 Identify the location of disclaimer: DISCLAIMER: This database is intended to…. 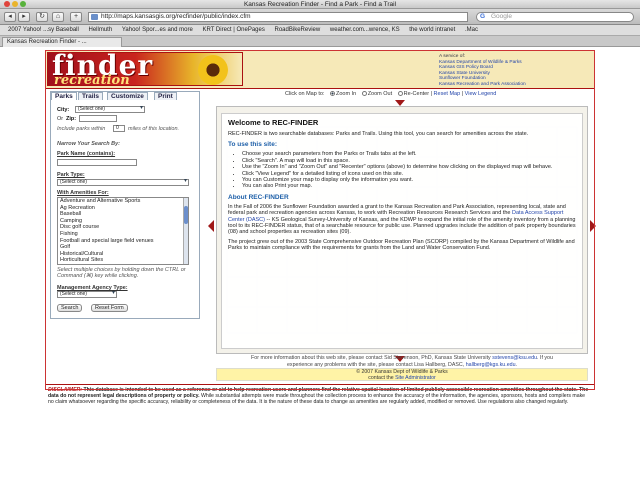
(320, 396).